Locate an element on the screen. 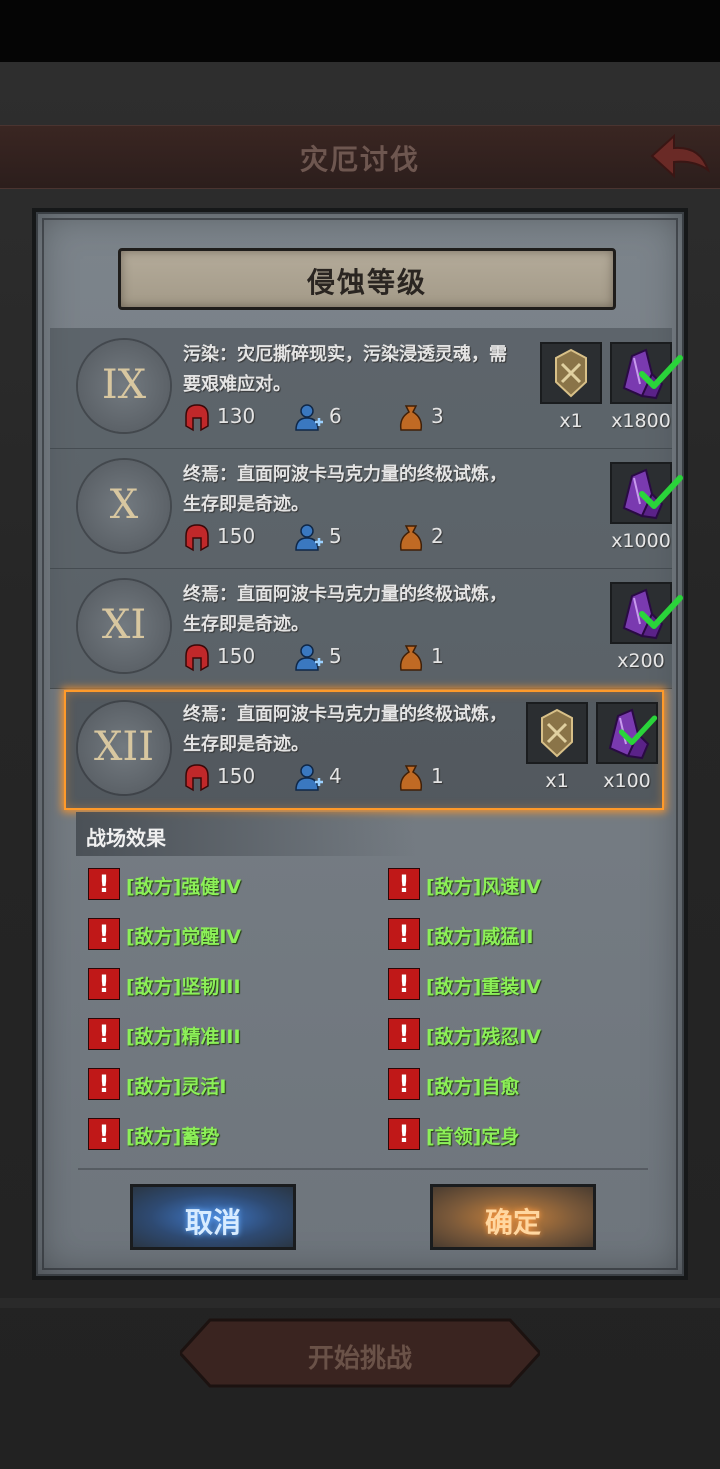 Image resolution: width=720 pixels, height=1469 pixels. effect-item: ! [敌方]自愈 is located at coordinates (518, 1084).